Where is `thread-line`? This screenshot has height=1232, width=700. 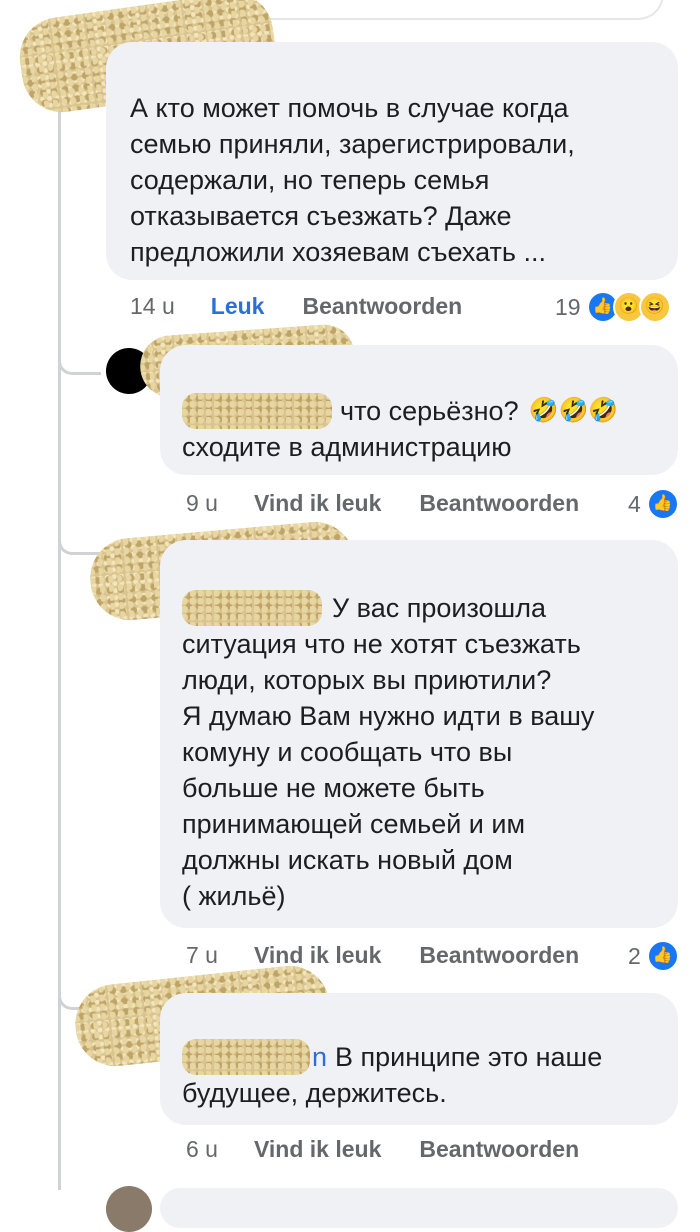 thread-line is located at coordinates (59, 650).